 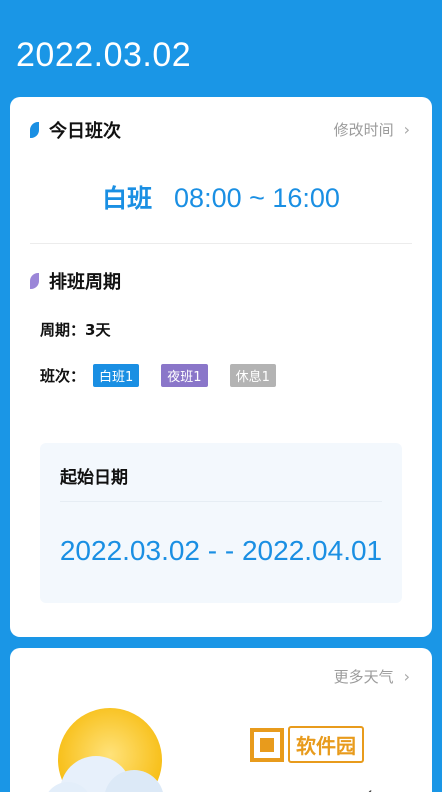 I want to click on partly-cloudy-icon, so click(x=110, y=740).